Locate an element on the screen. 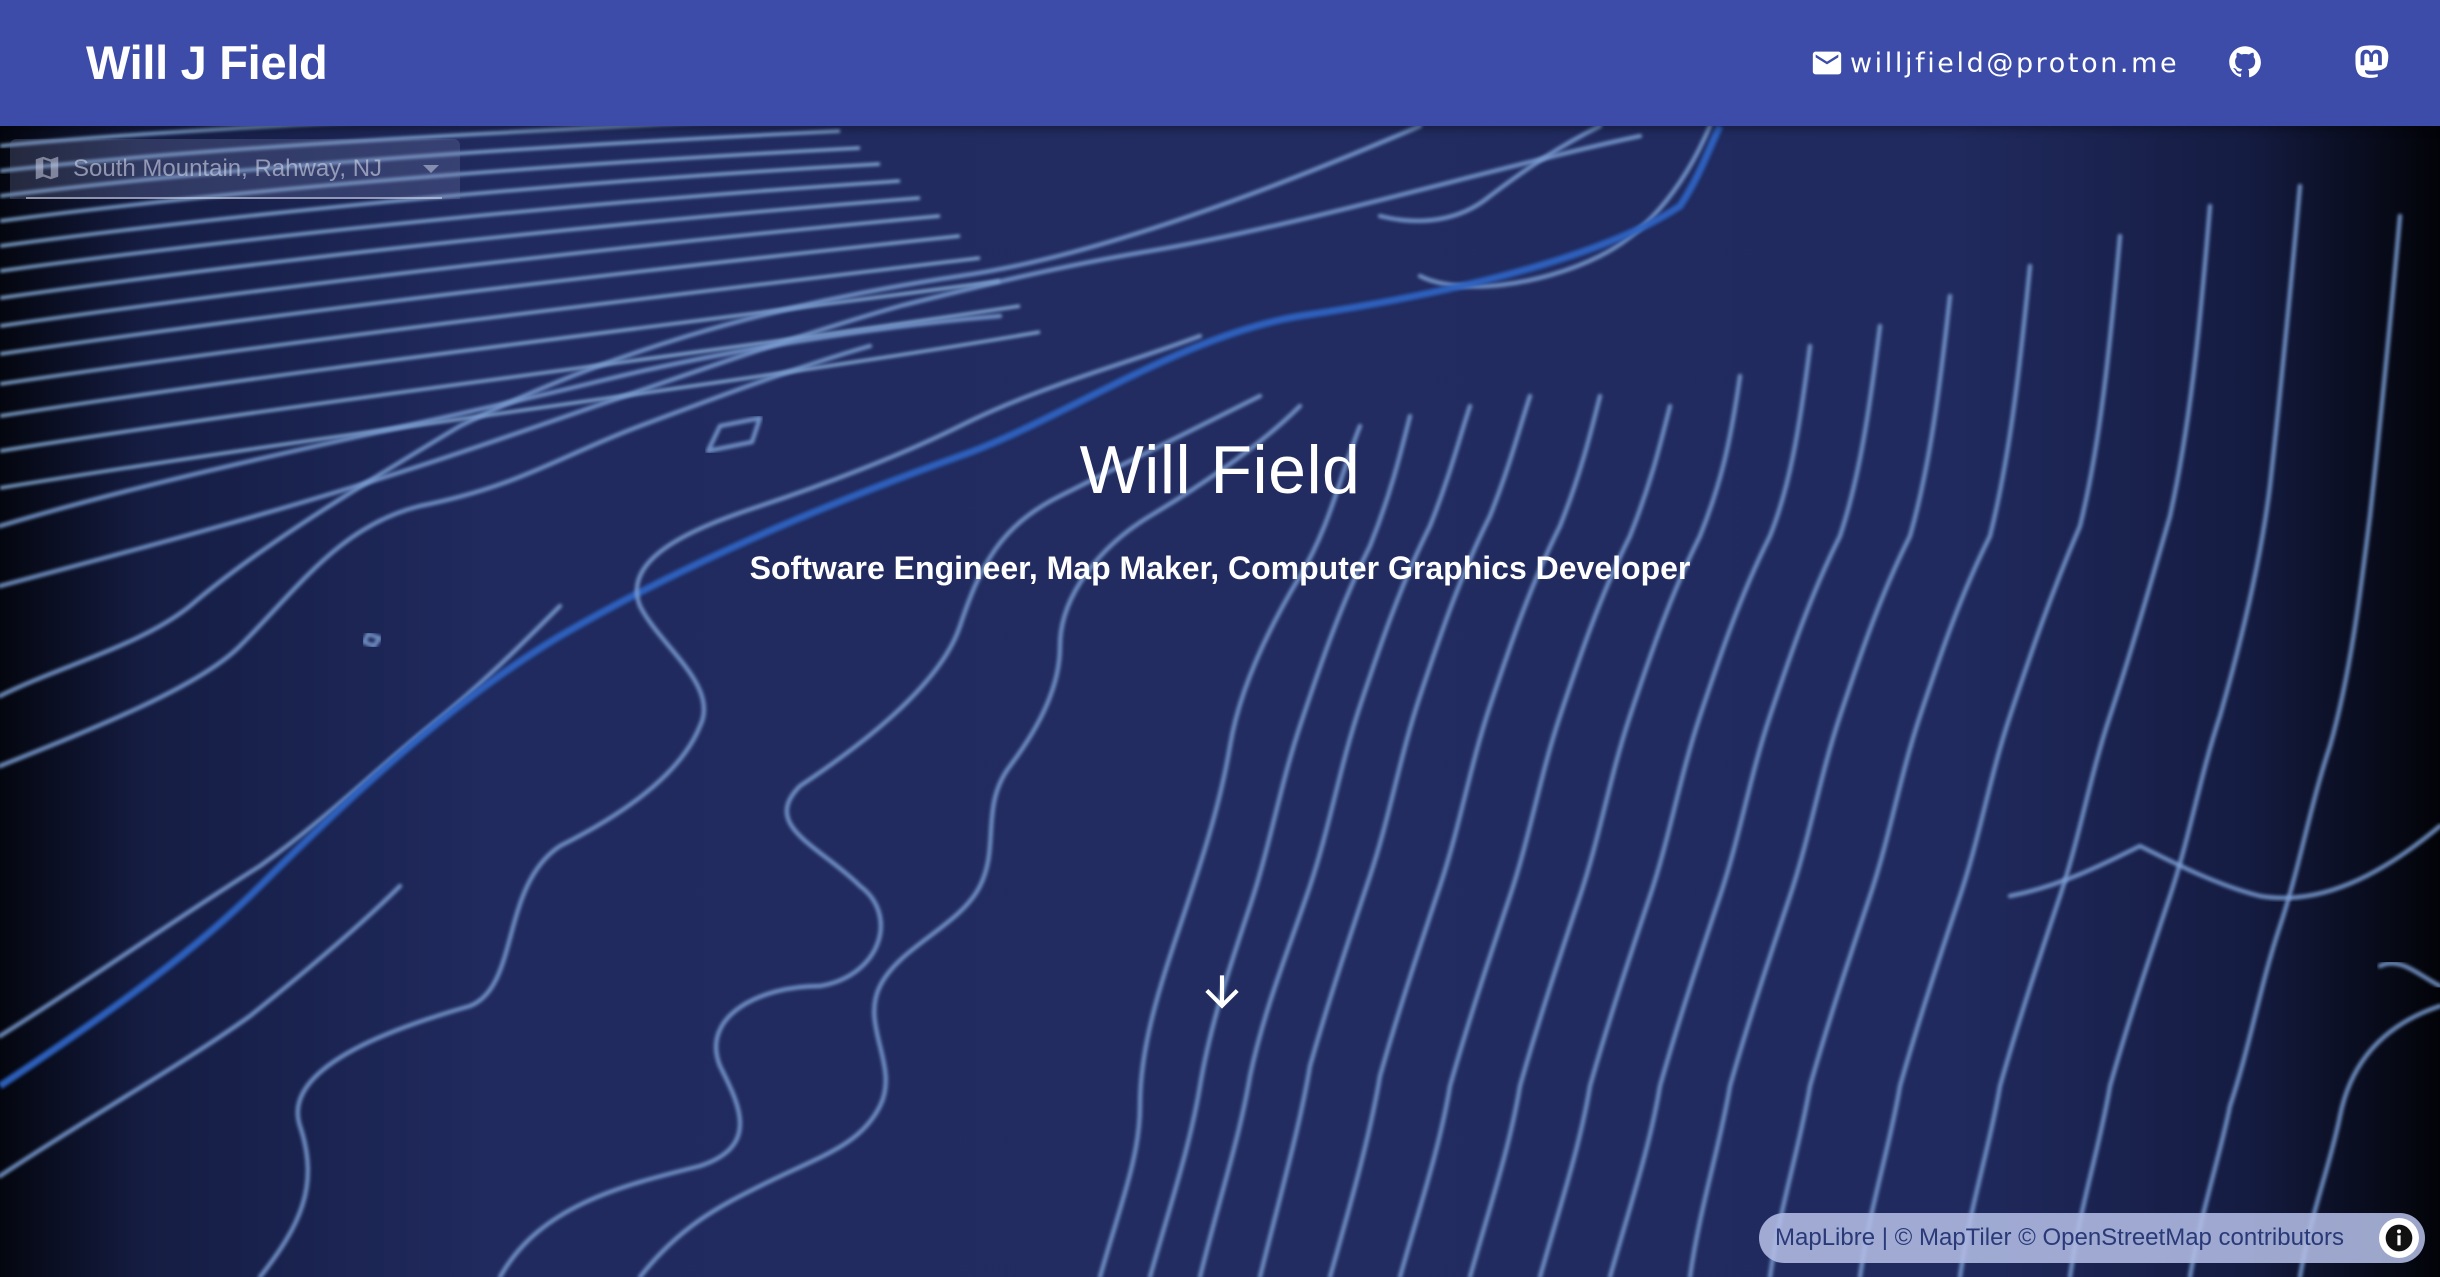 This screenshot has width=2440, height=1277. hero-title: Will Field is located at coordinates (1220, 470).